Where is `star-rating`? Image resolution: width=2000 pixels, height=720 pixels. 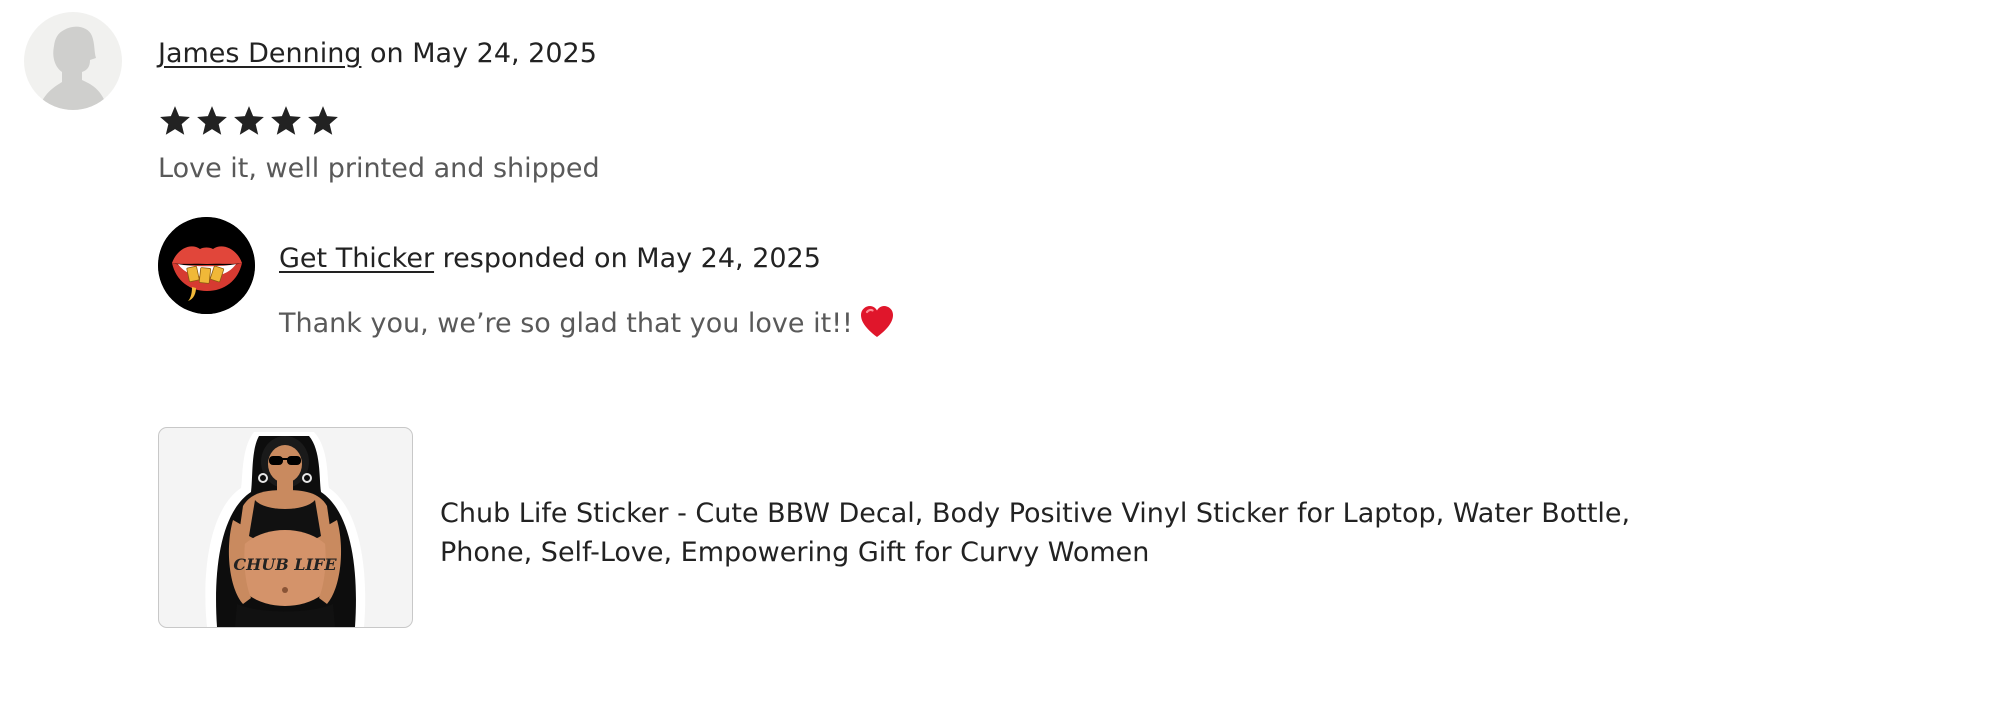
star-rating is located at coordinates (249, 121).